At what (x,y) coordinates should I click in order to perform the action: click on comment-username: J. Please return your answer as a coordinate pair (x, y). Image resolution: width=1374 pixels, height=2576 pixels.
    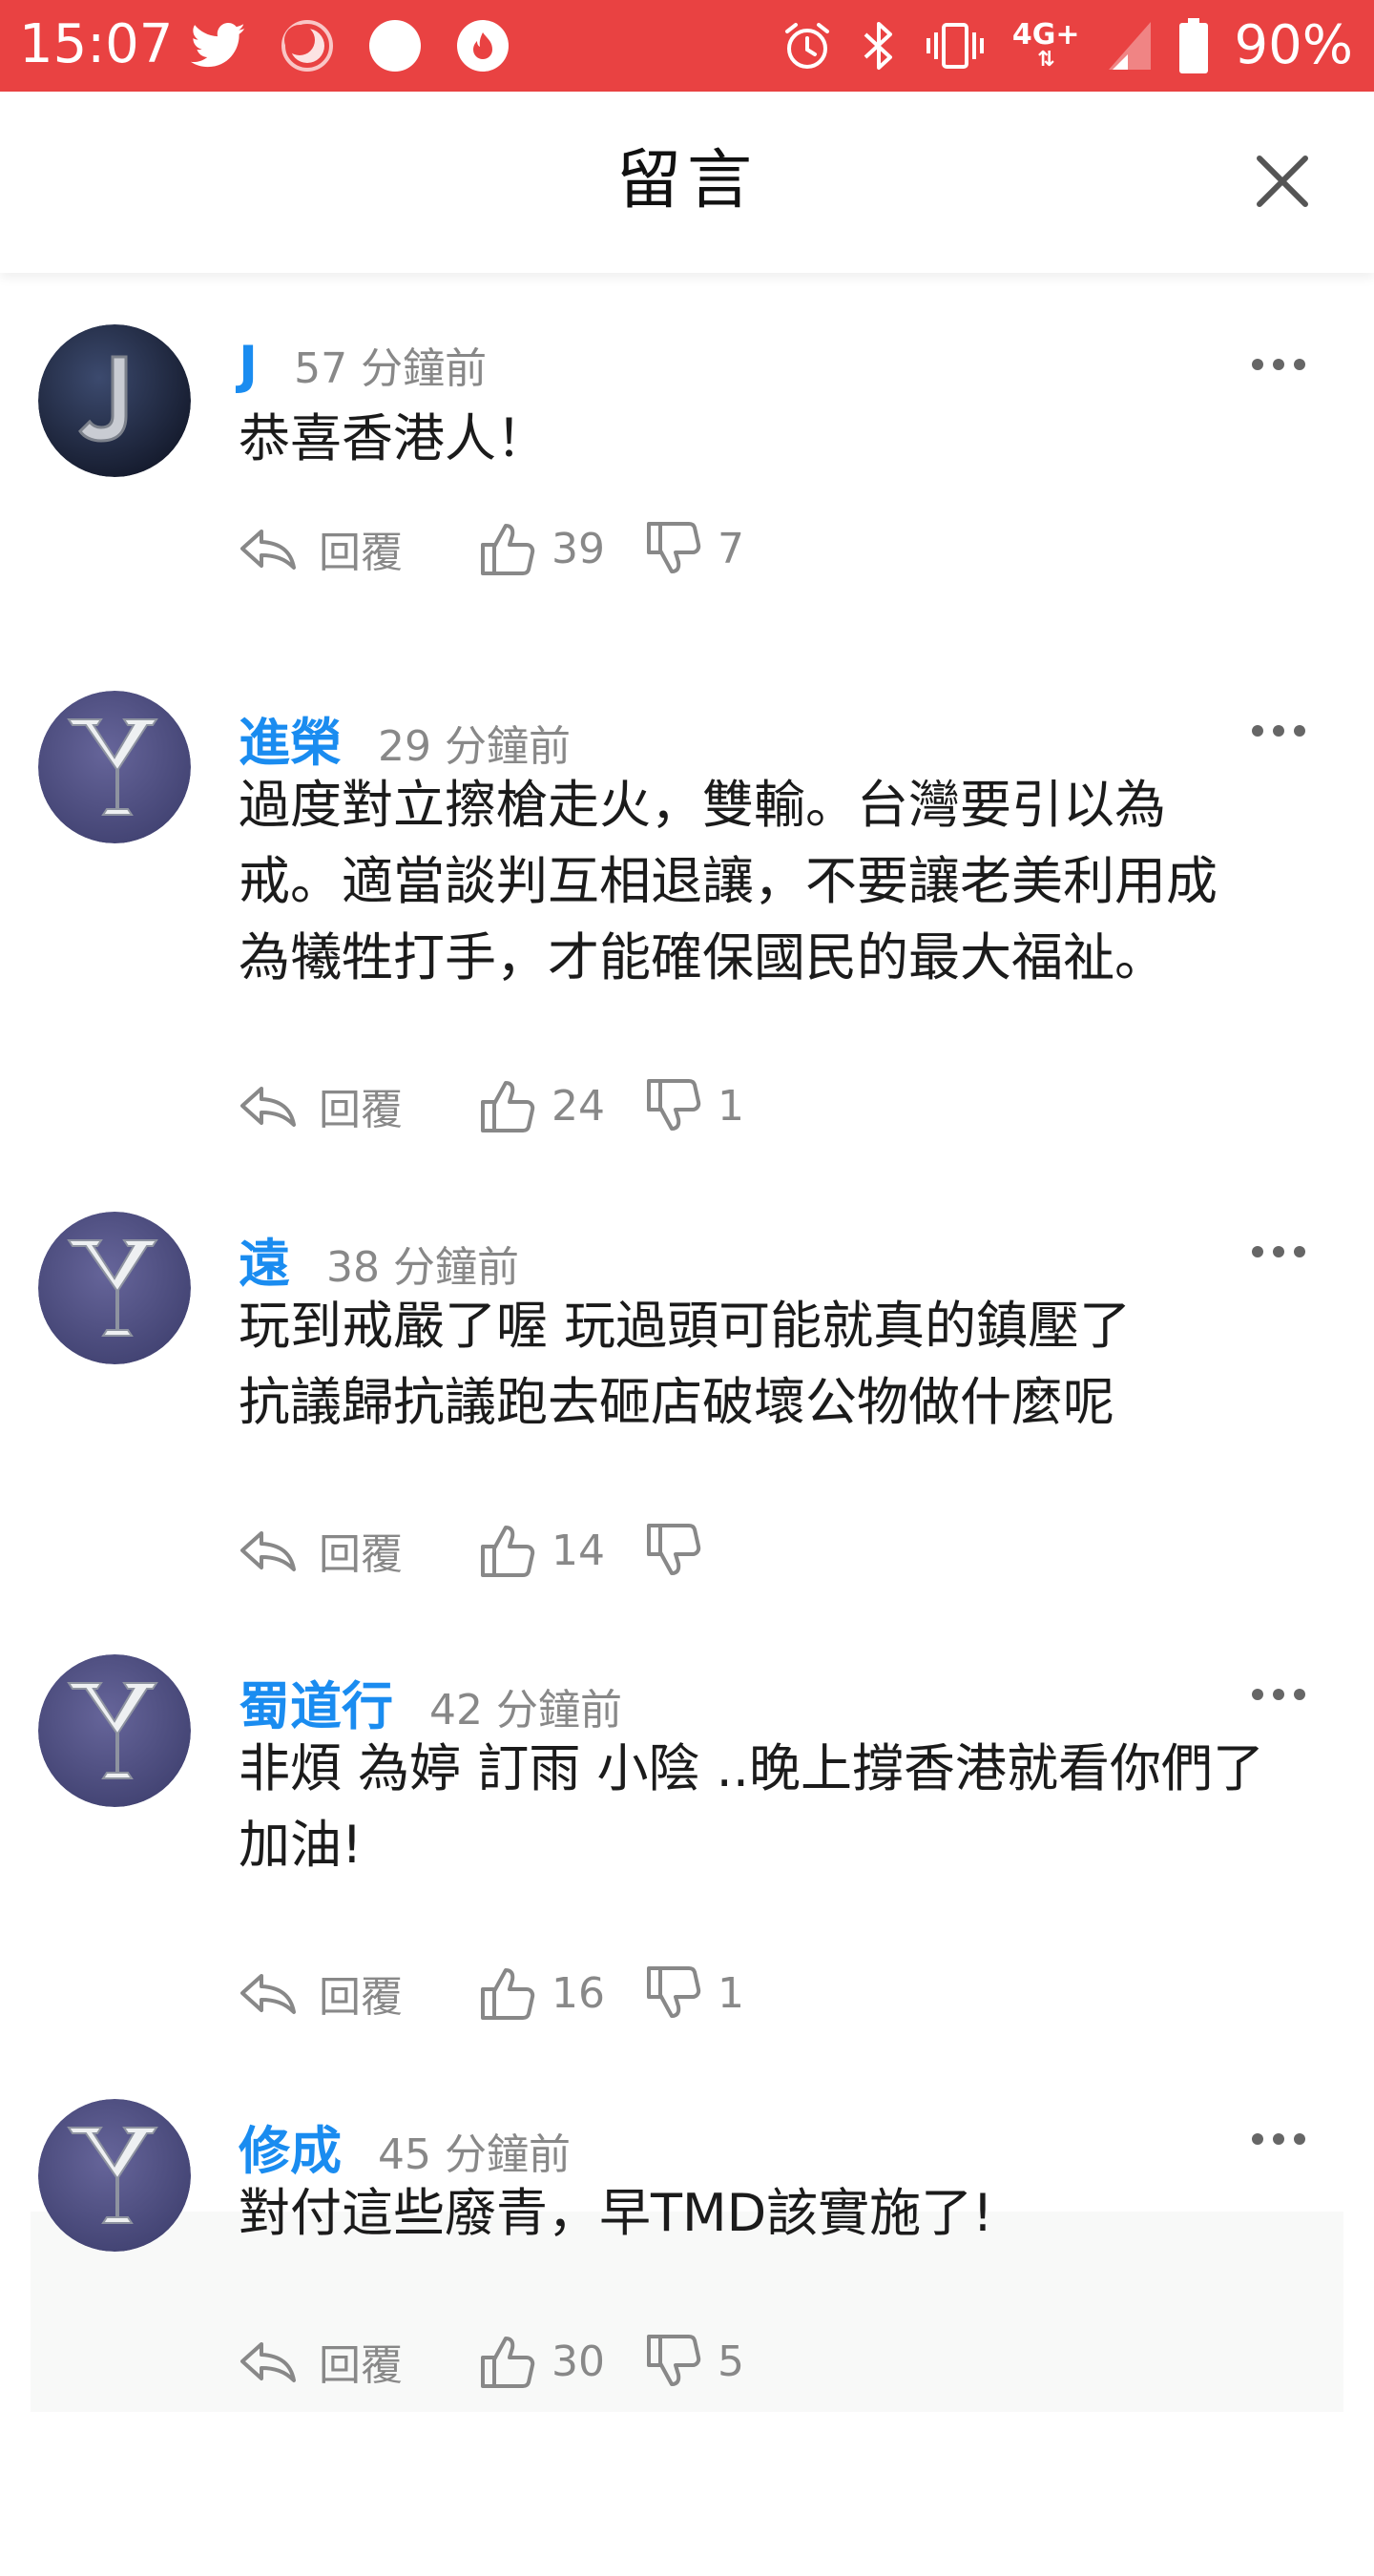
    Looking at the image, I should click on (248, 365).